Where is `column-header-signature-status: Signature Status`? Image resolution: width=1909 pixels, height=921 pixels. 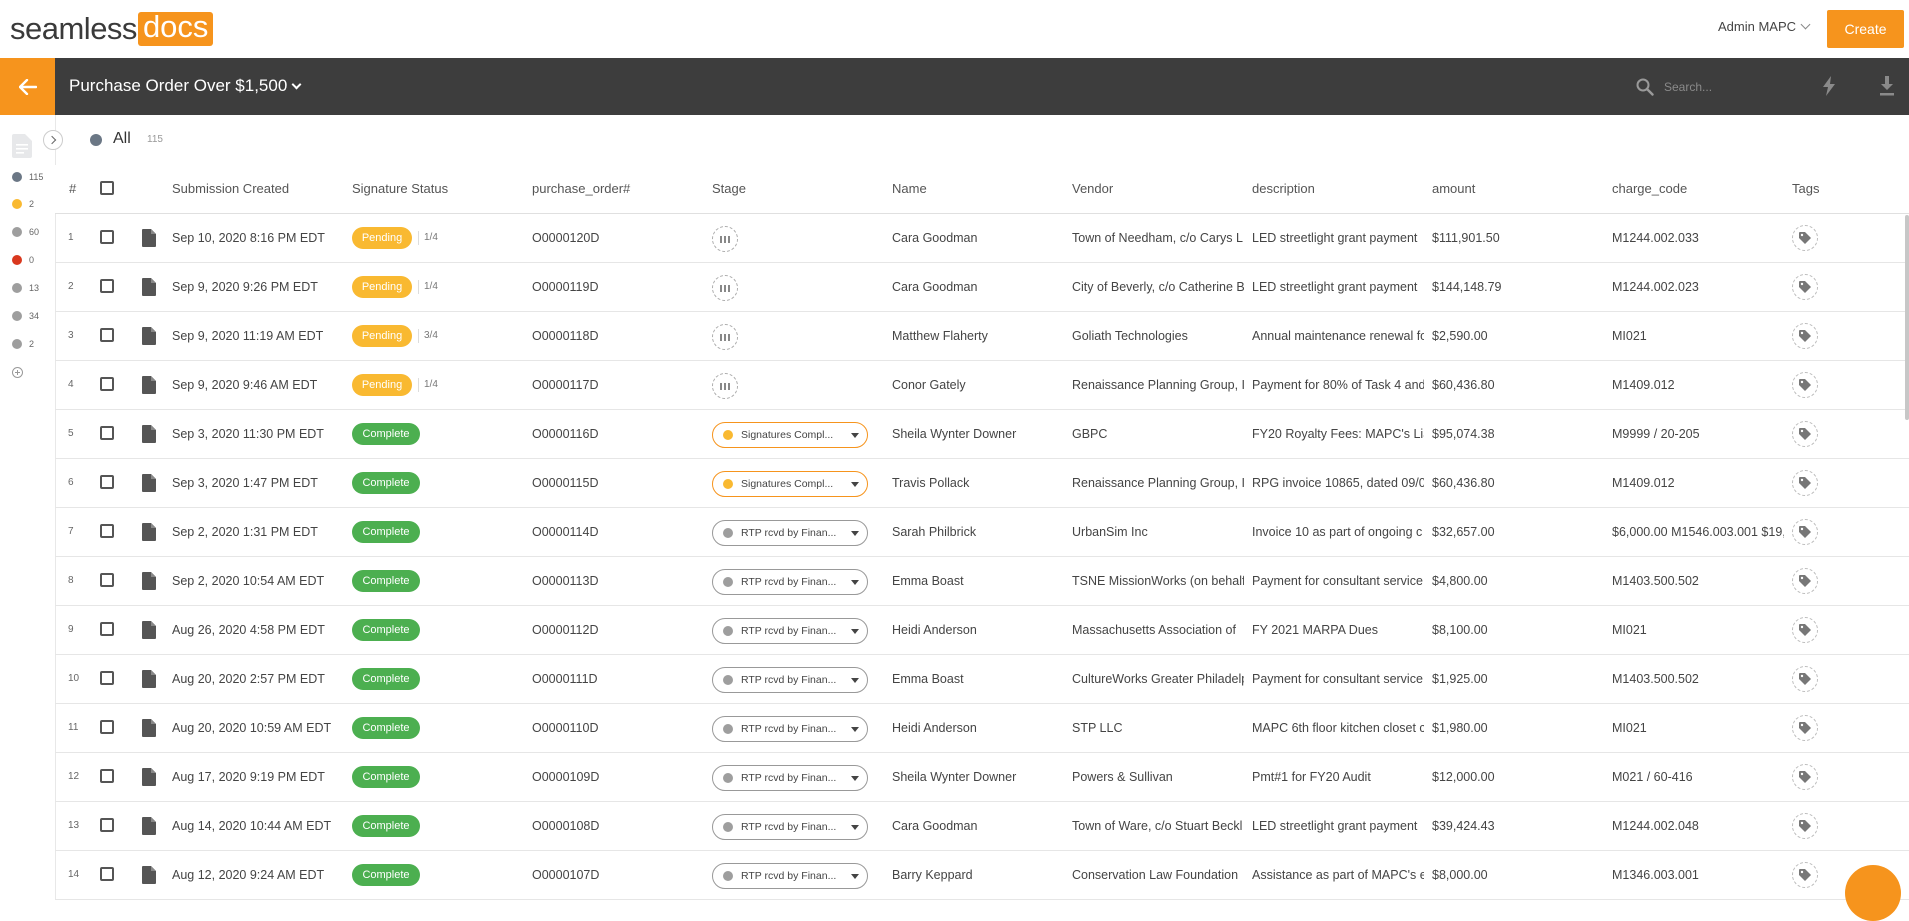 column-header-signature-status: Signature Status is located at coordinates (400, 188).